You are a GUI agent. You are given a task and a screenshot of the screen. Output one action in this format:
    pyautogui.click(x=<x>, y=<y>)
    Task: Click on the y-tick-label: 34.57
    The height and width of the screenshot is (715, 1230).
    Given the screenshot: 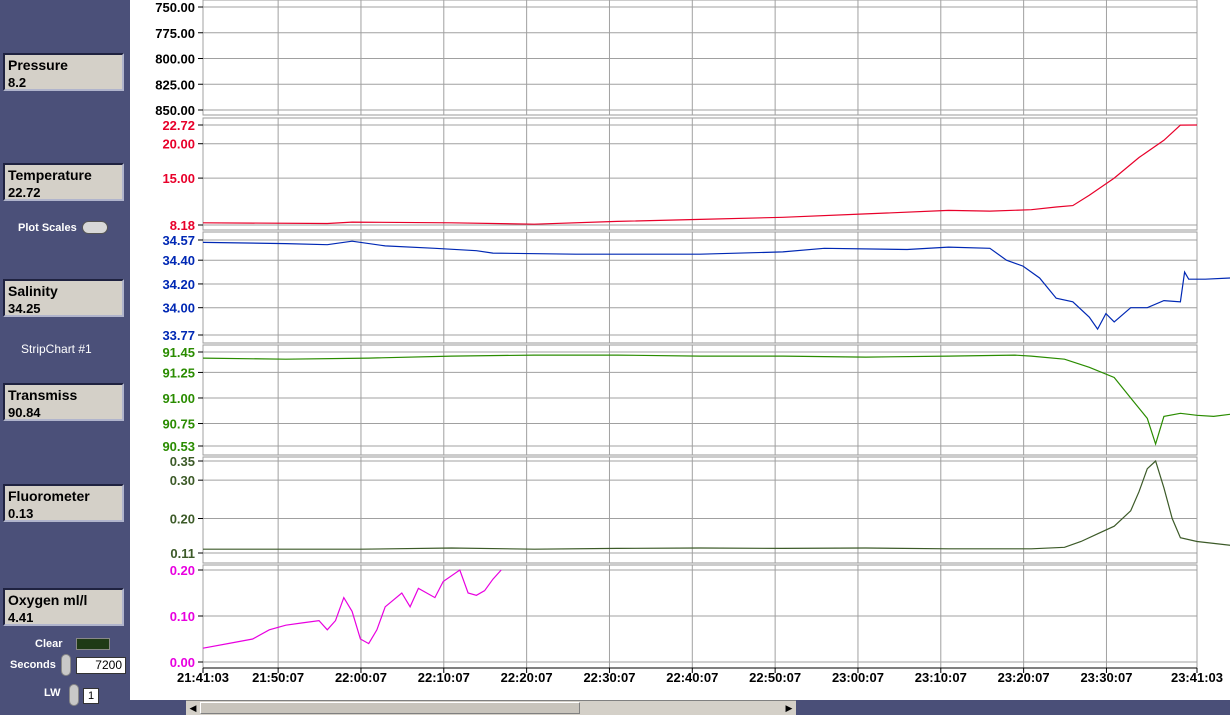 What is the action you would take?
    pyautogui.click(x=178, y=240)
    